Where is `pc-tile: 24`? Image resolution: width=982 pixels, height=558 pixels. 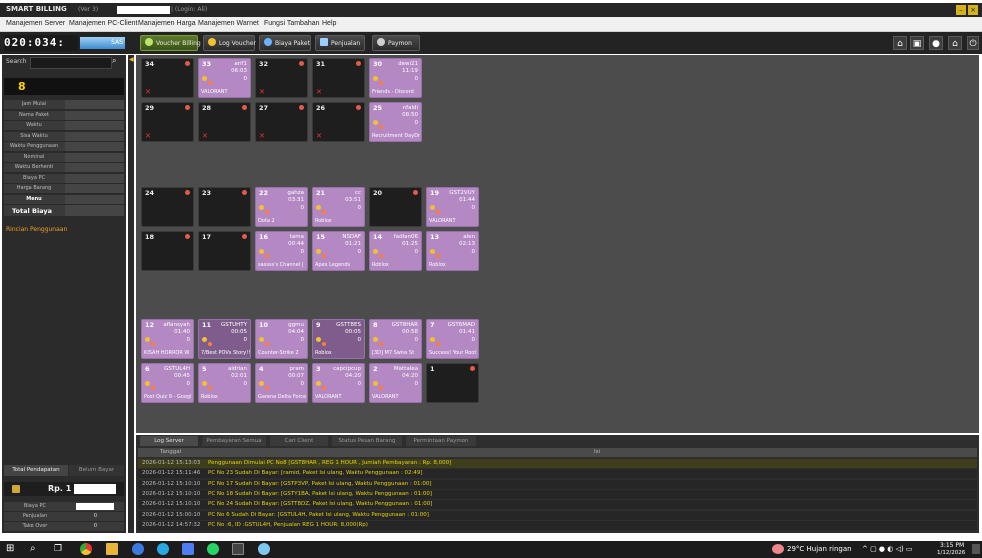 pc-tile: 24 is located at coordinates (167, 207).